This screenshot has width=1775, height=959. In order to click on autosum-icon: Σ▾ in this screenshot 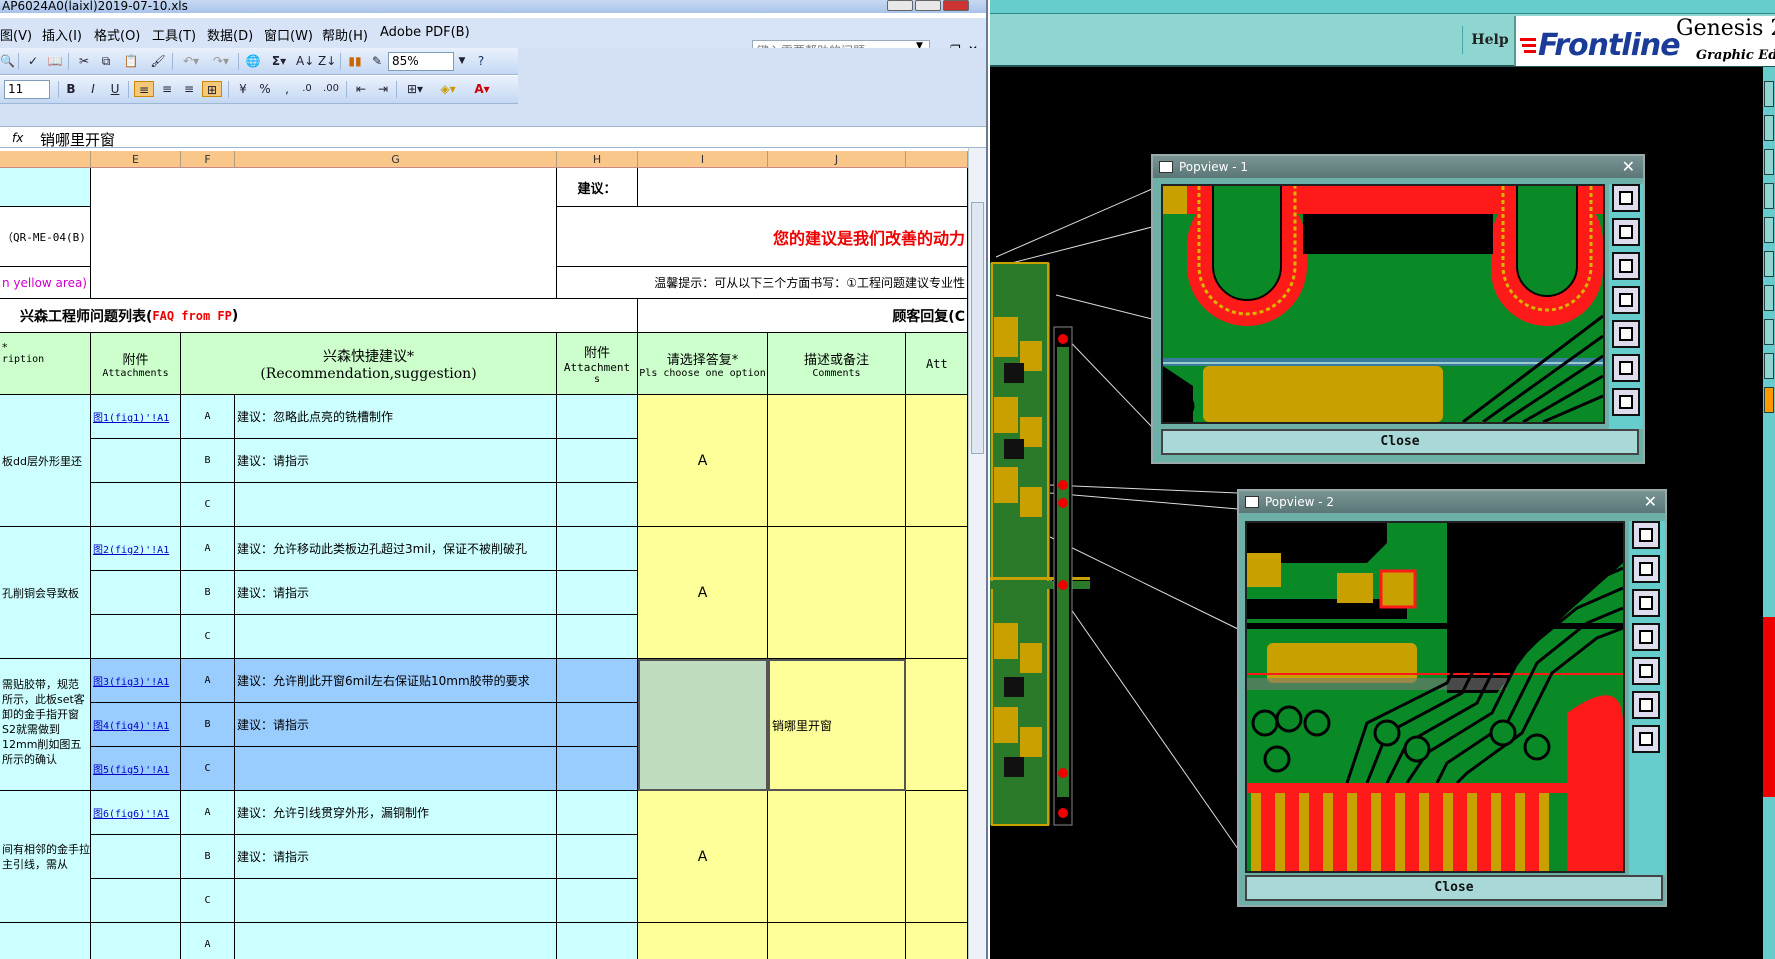, I will do `click(279, 61)`.